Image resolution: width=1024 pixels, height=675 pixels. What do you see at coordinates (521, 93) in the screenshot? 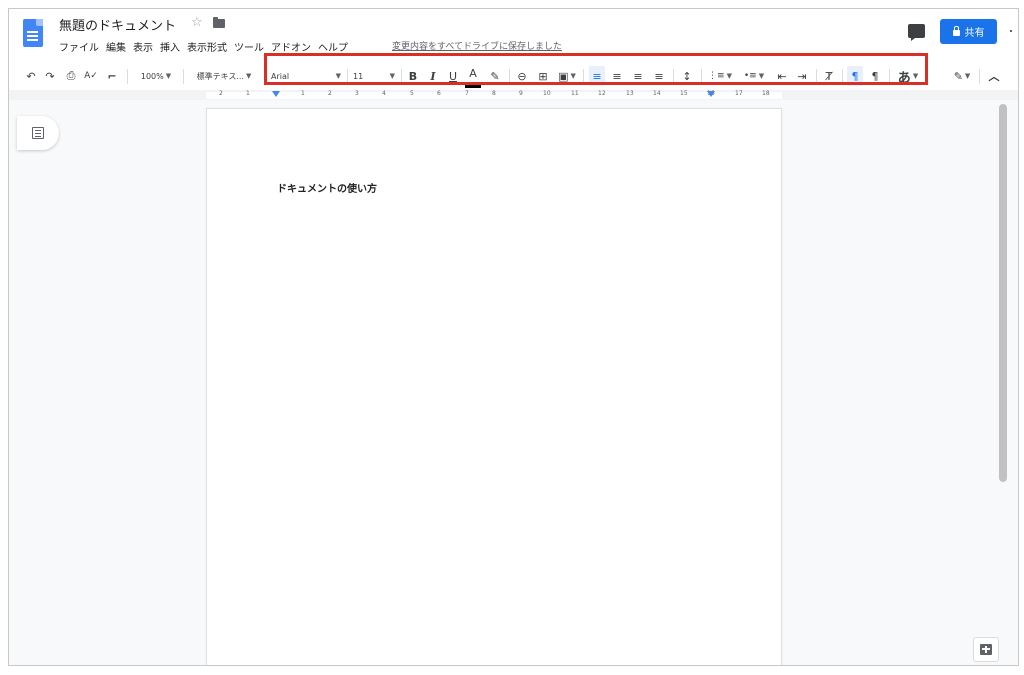
I see `ruler-number: 9` at bounding box center [521, 93].